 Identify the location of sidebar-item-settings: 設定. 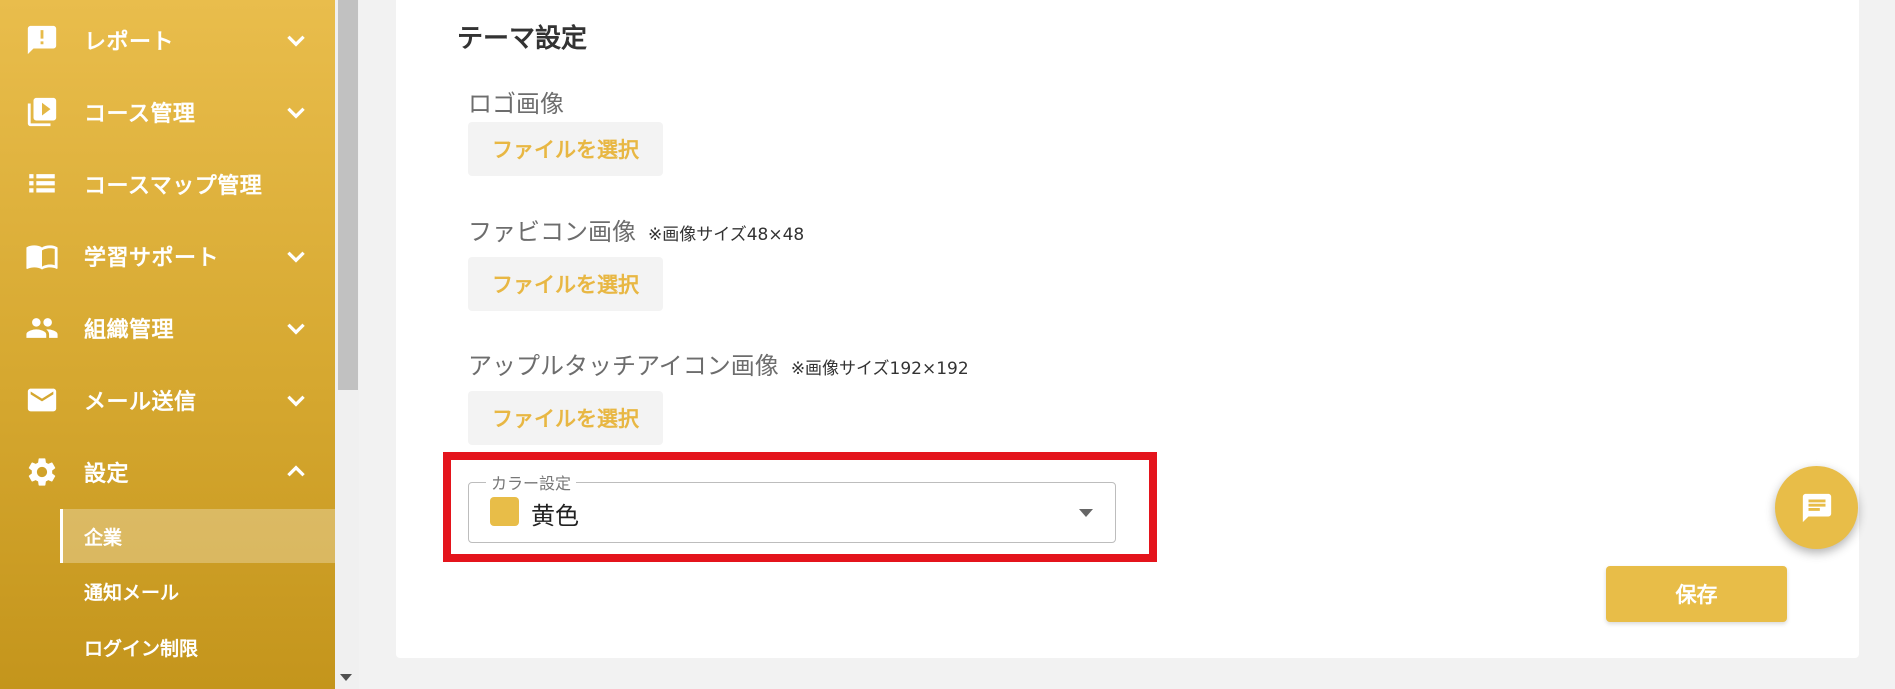
(167, 472).